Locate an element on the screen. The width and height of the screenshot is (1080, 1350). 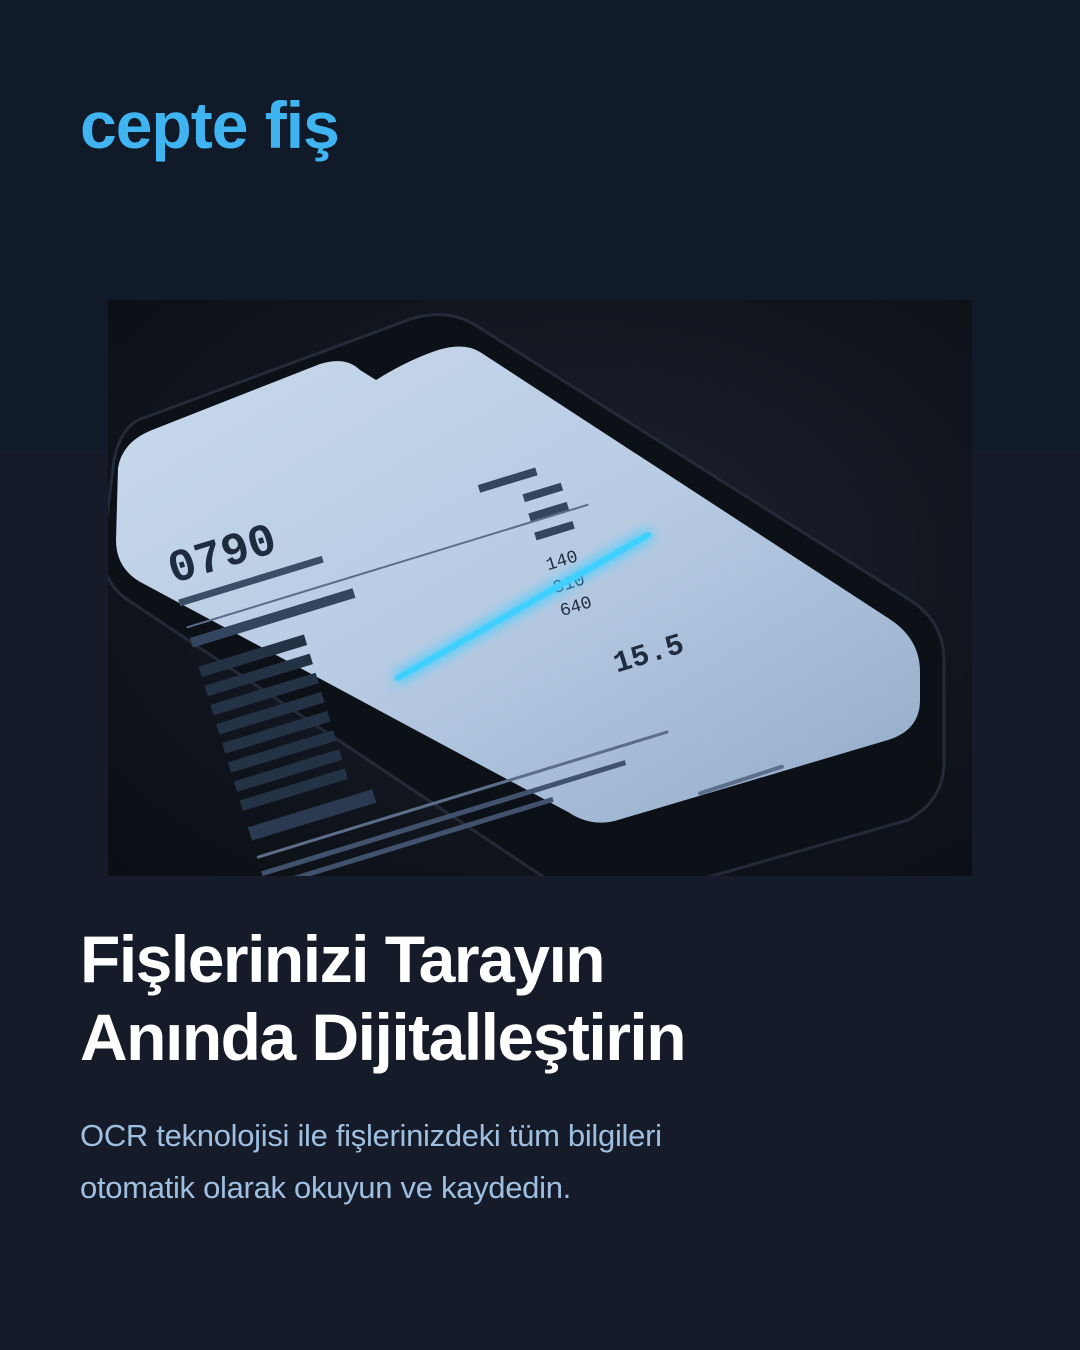
headline-line-2: Anında Dijitalleştirin is located at coordinates (383, 1037).